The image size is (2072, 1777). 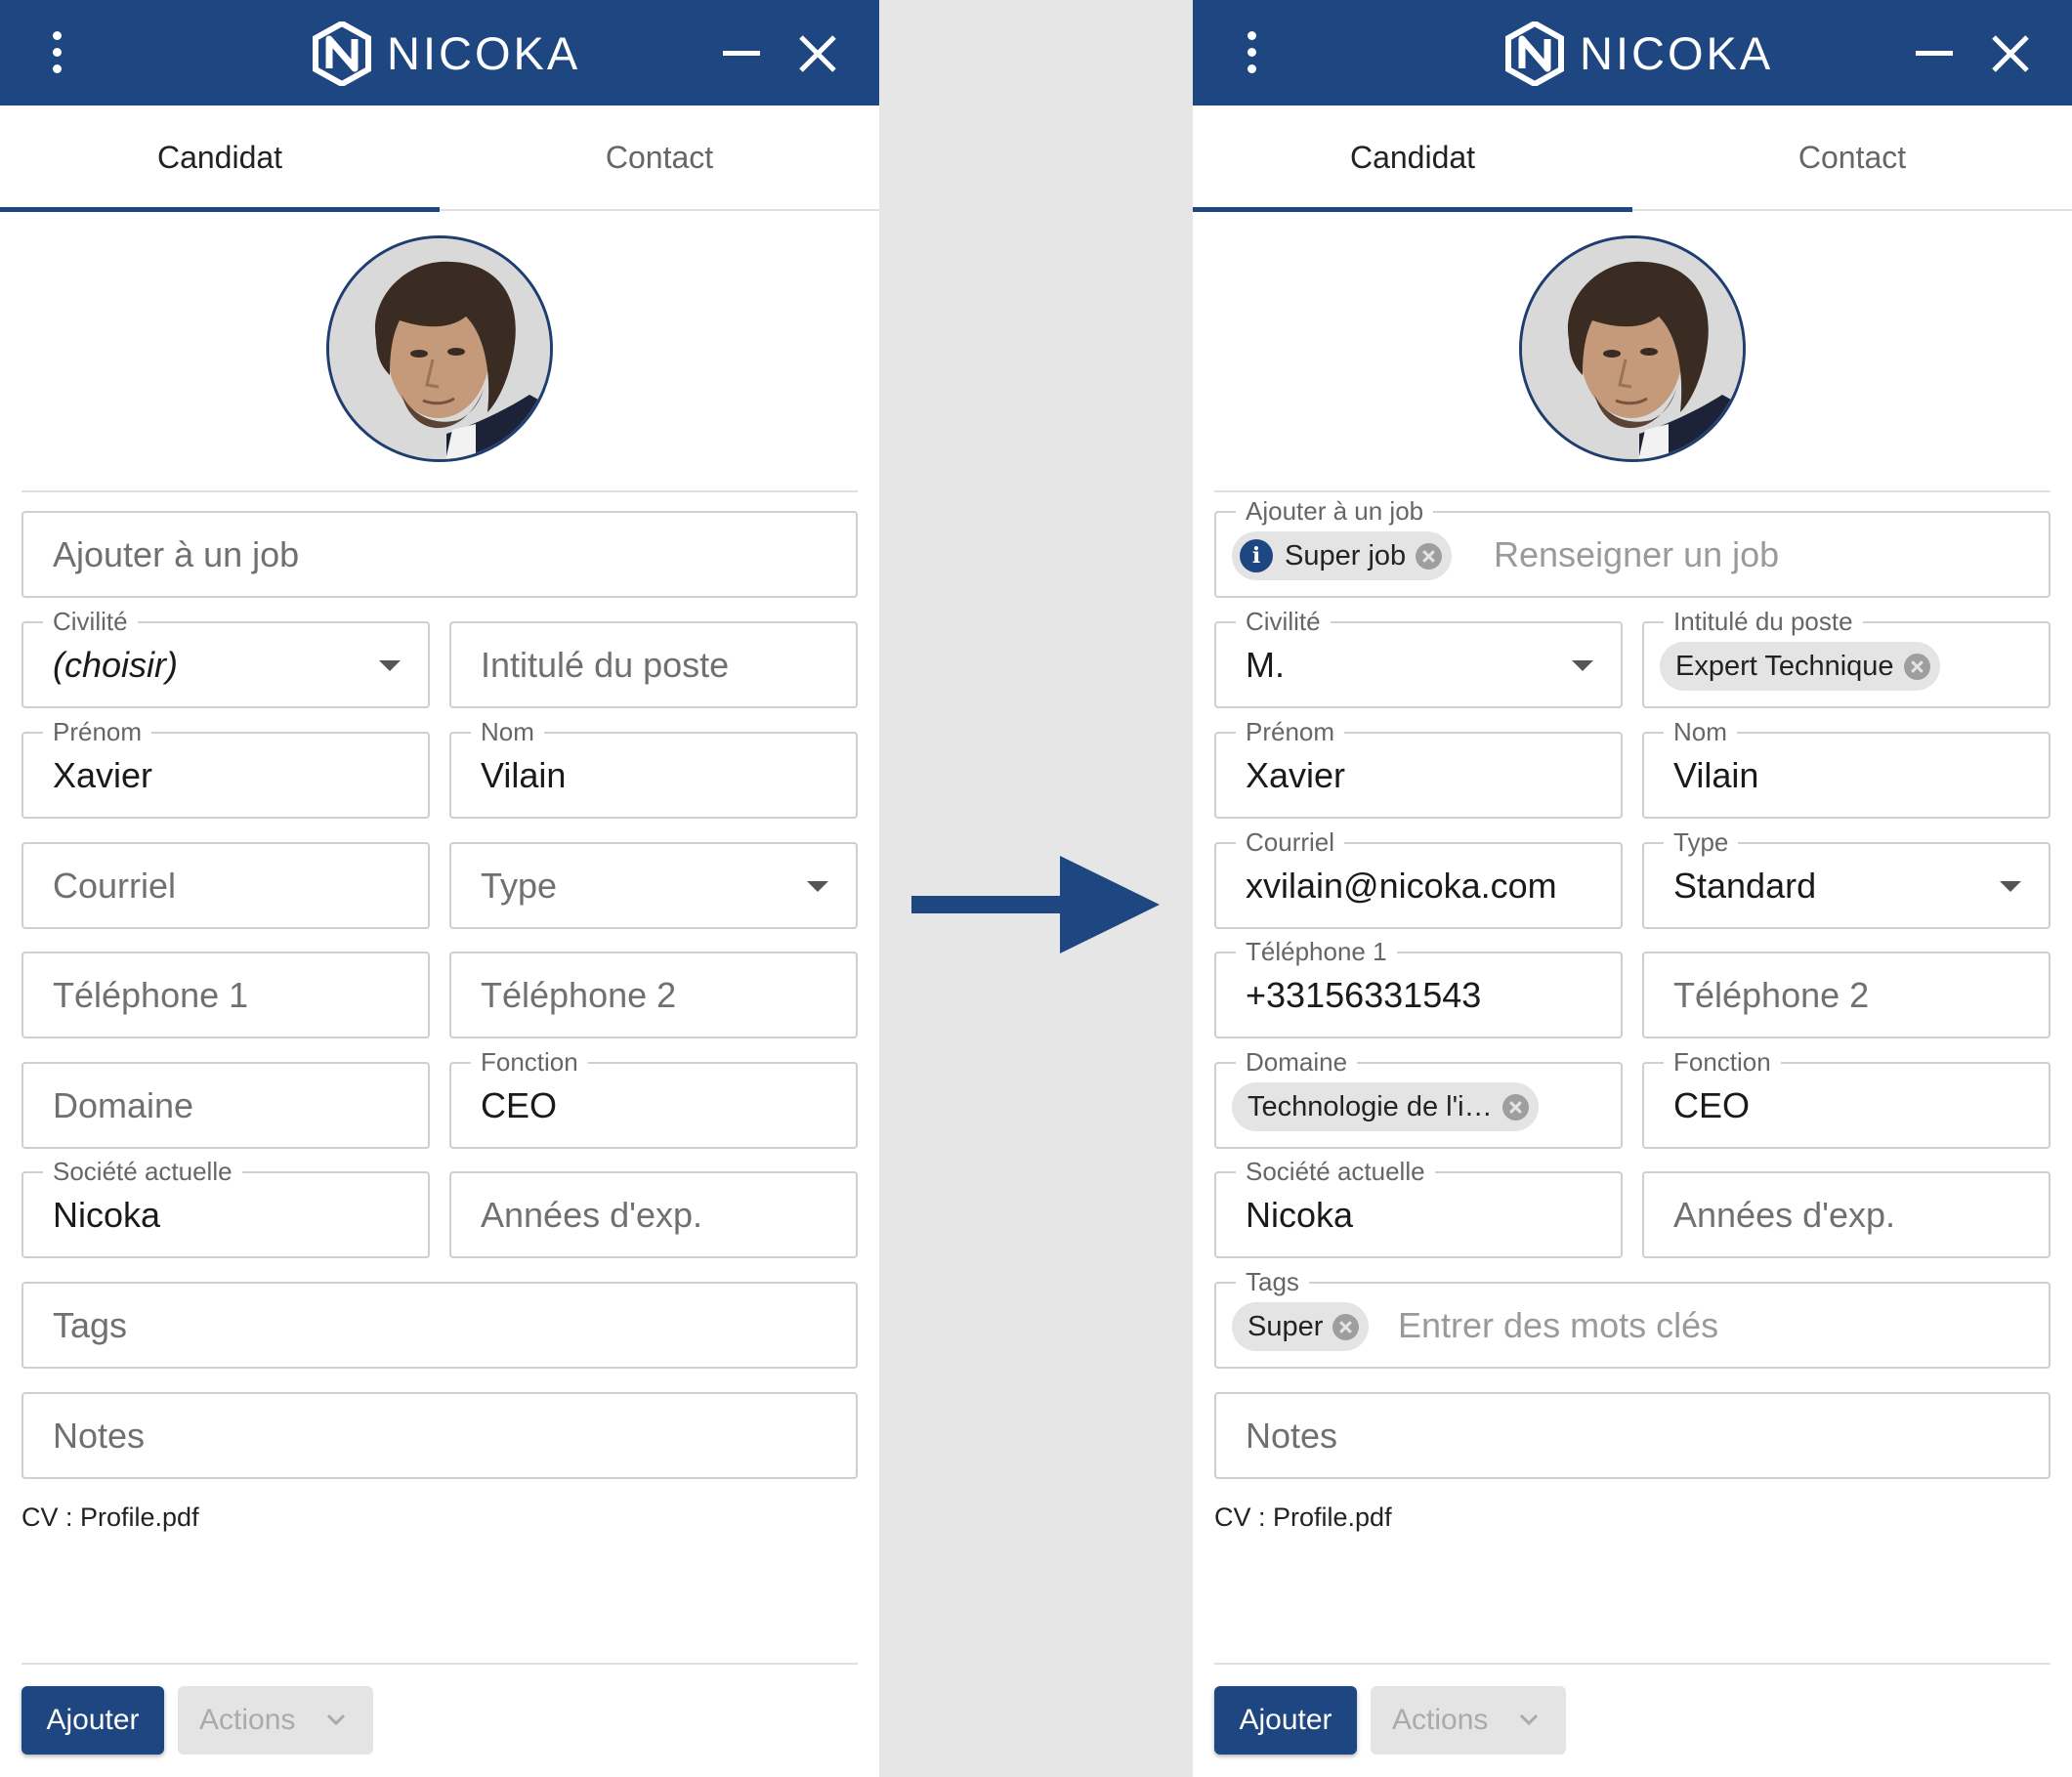 What do you see at coordinates (1266, 665) in the screenshot?
I see `civilite-value: M.` at bounding box center [1266, 665].